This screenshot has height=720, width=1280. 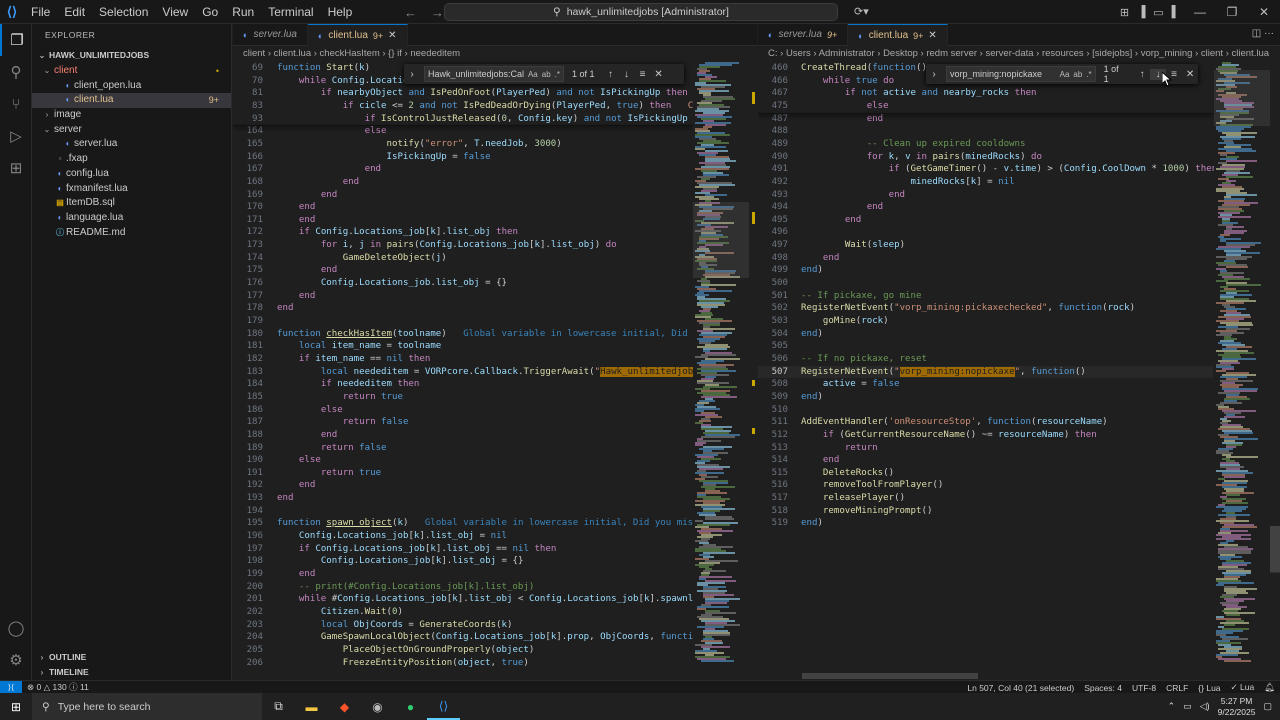 What do you see at coordinates (1243, 687) in the screenshot?
I see `lua-status: ✓ Lua` at bounding box center [1243, 687].